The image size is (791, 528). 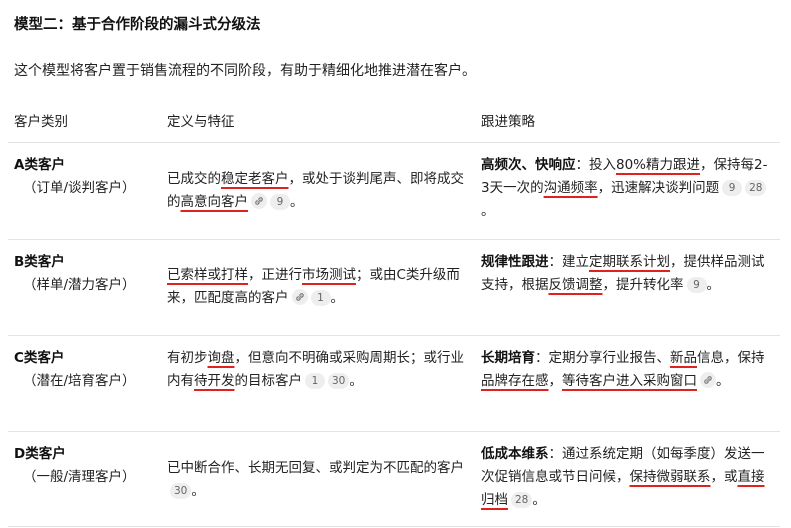 I want to click on highlighted-text: 定期联系计划, so click(x=629, y=262).